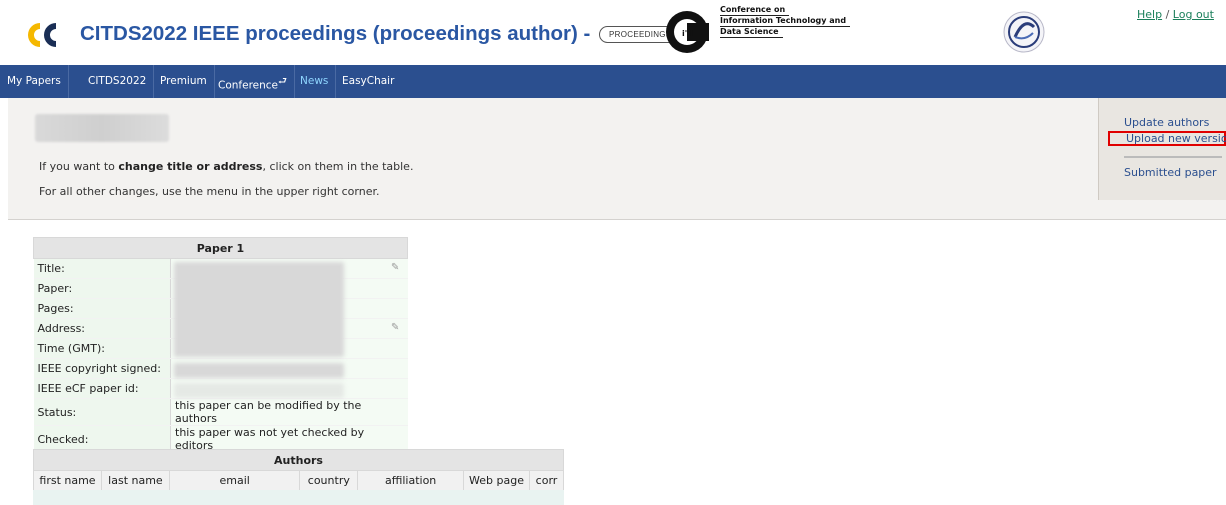  What do you see at coordinates (1167, 138) in the screenshot?
I see `upload-new-version-link: Upload new version` at bounding box center [1167, 138].